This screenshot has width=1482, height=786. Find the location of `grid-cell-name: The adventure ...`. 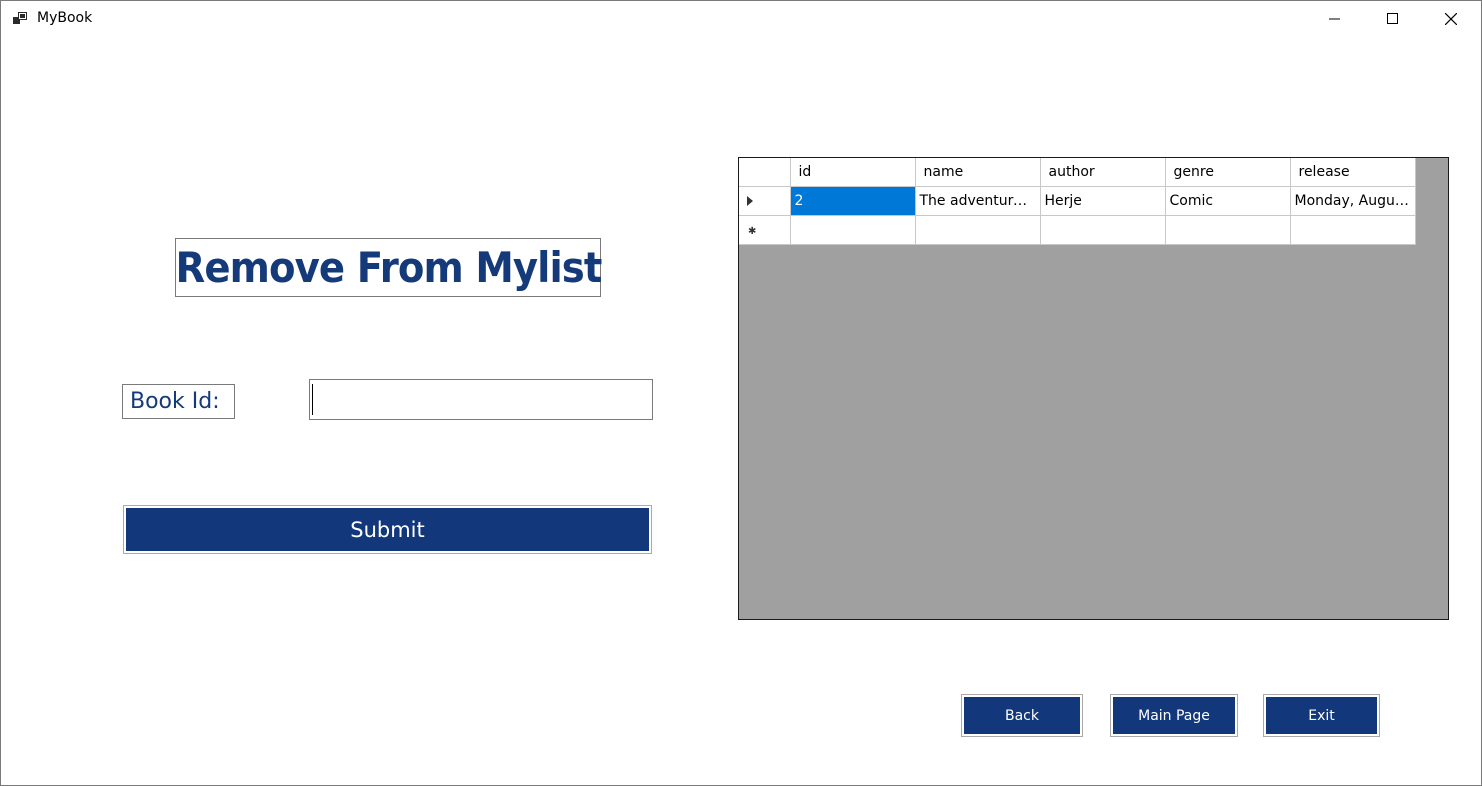

grid-cell-name: The adventure ... is located at coordinates (978, 201).